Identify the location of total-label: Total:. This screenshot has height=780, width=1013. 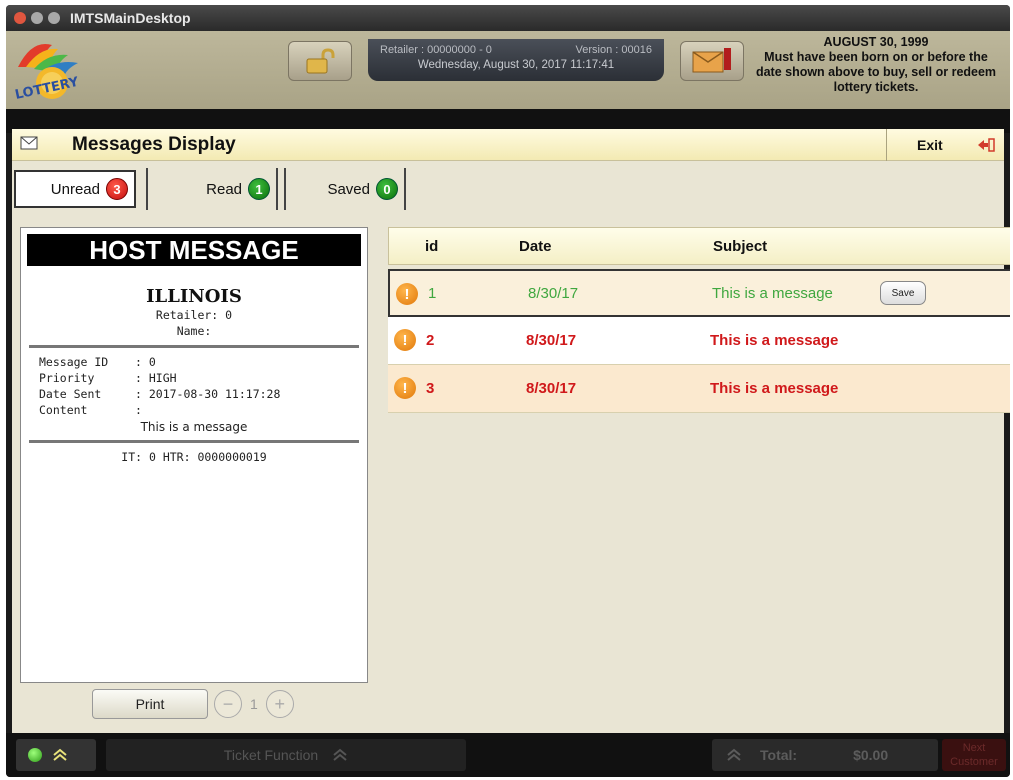
(779, 755).